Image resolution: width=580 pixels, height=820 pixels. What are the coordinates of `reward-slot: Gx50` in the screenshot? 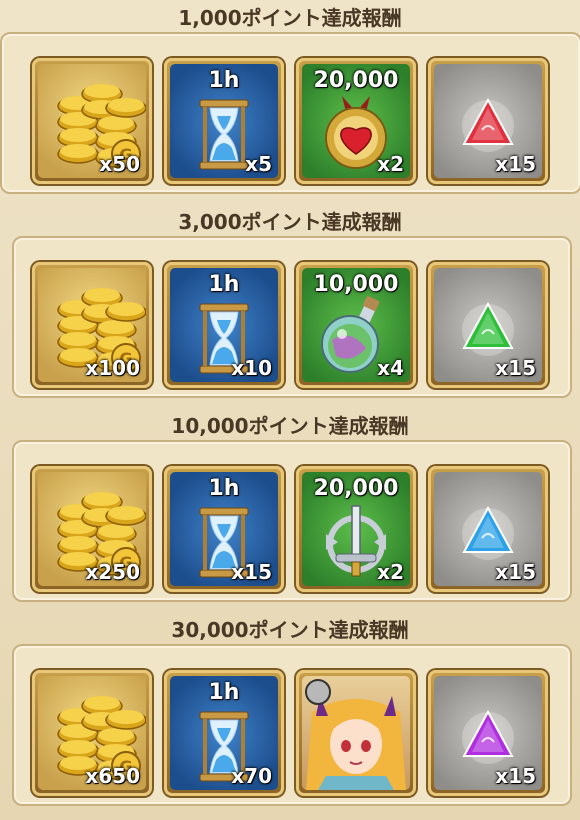 It's located at (92, 121).